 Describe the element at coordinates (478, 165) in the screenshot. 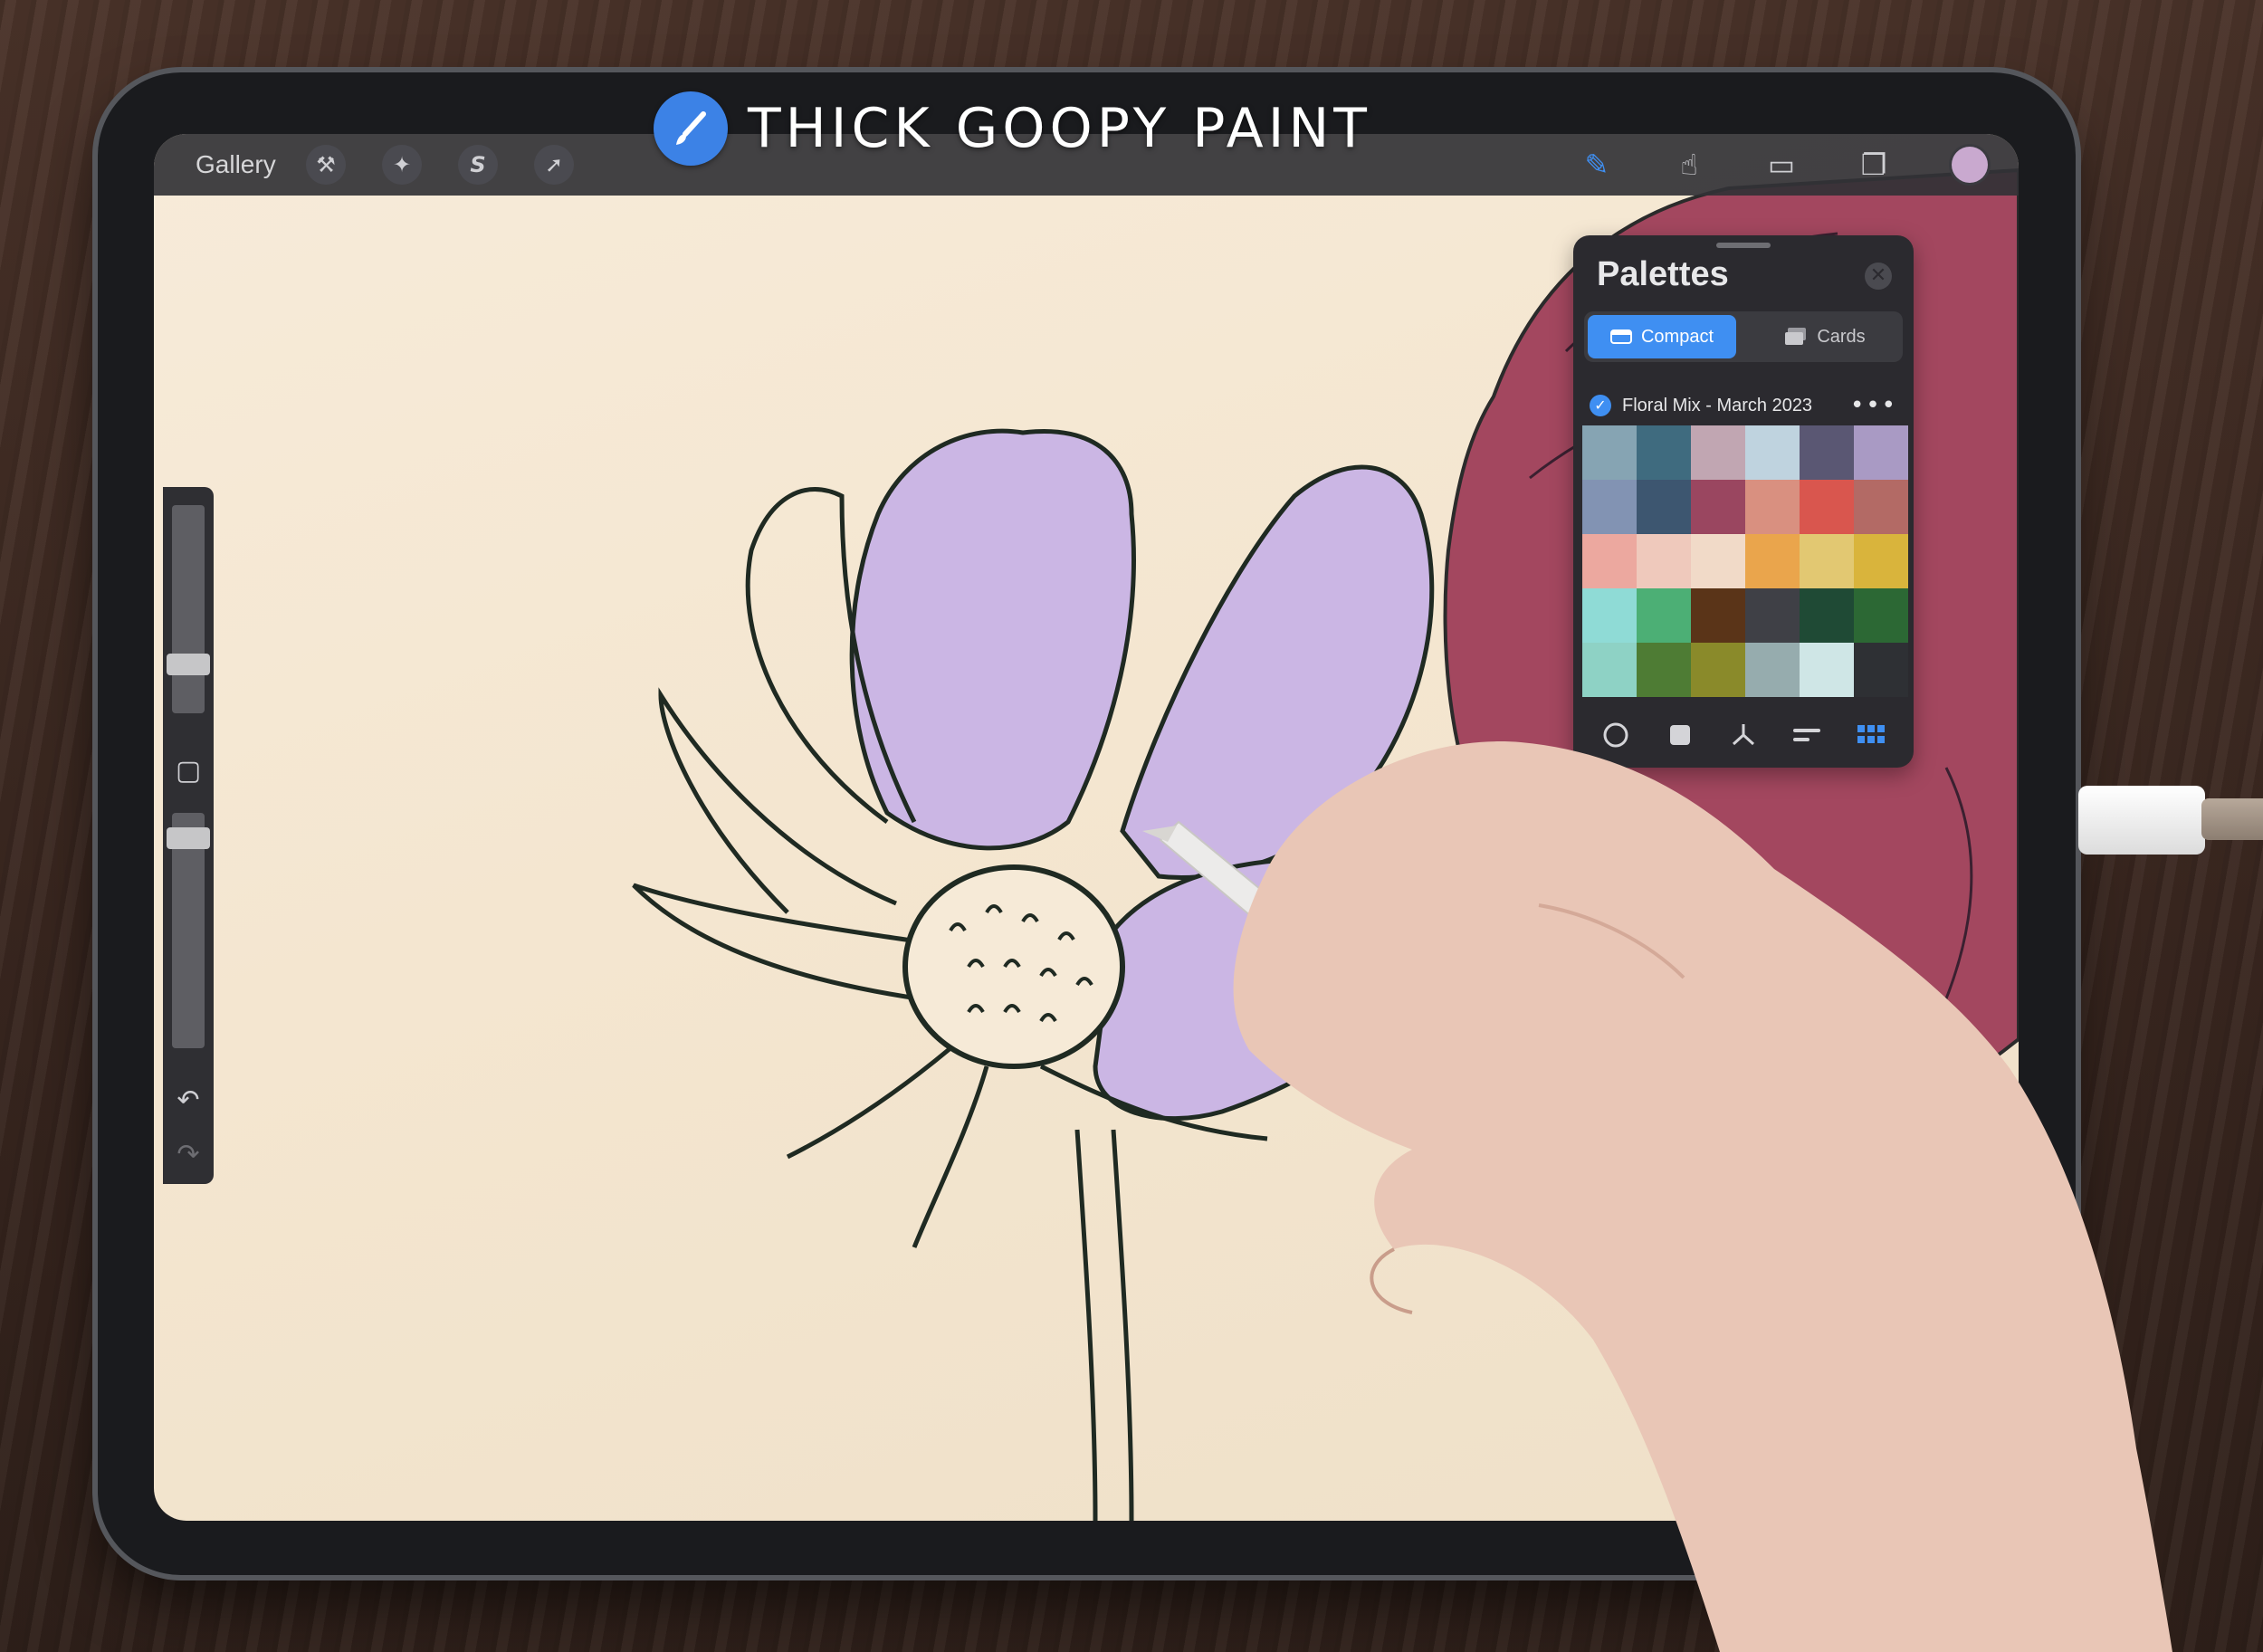

I see `selection-s-icon: S` at that location.